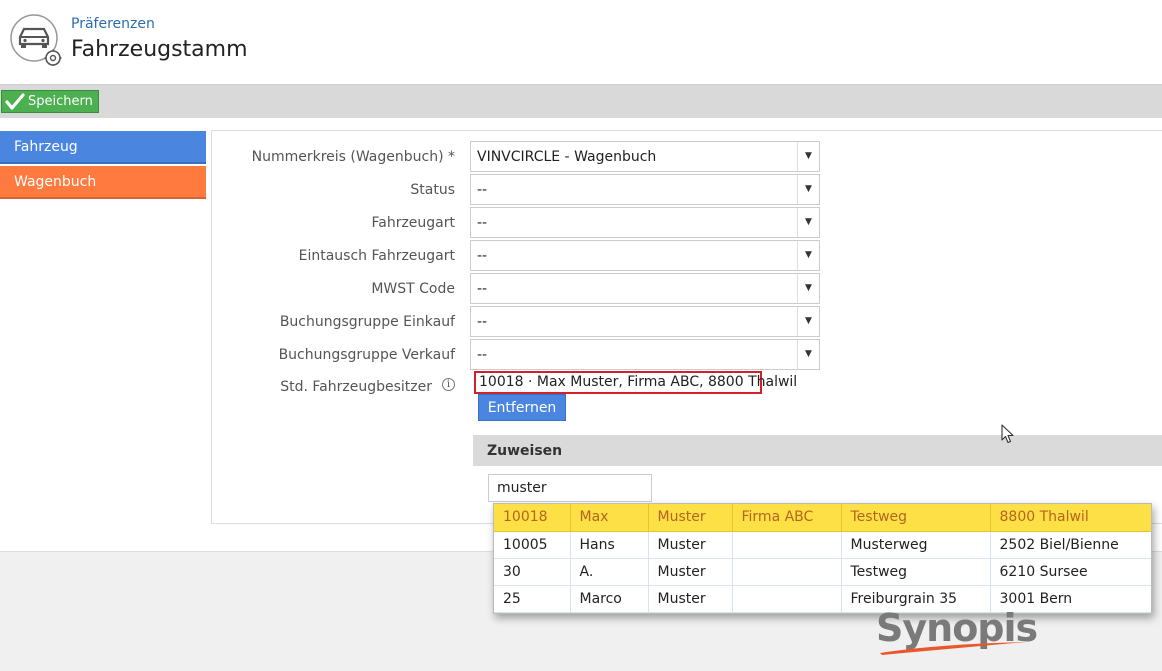 The image size is (1162, 671). I want to click on select-buchungsgruppe-einkauf: -- ▼, so click(645, 321).